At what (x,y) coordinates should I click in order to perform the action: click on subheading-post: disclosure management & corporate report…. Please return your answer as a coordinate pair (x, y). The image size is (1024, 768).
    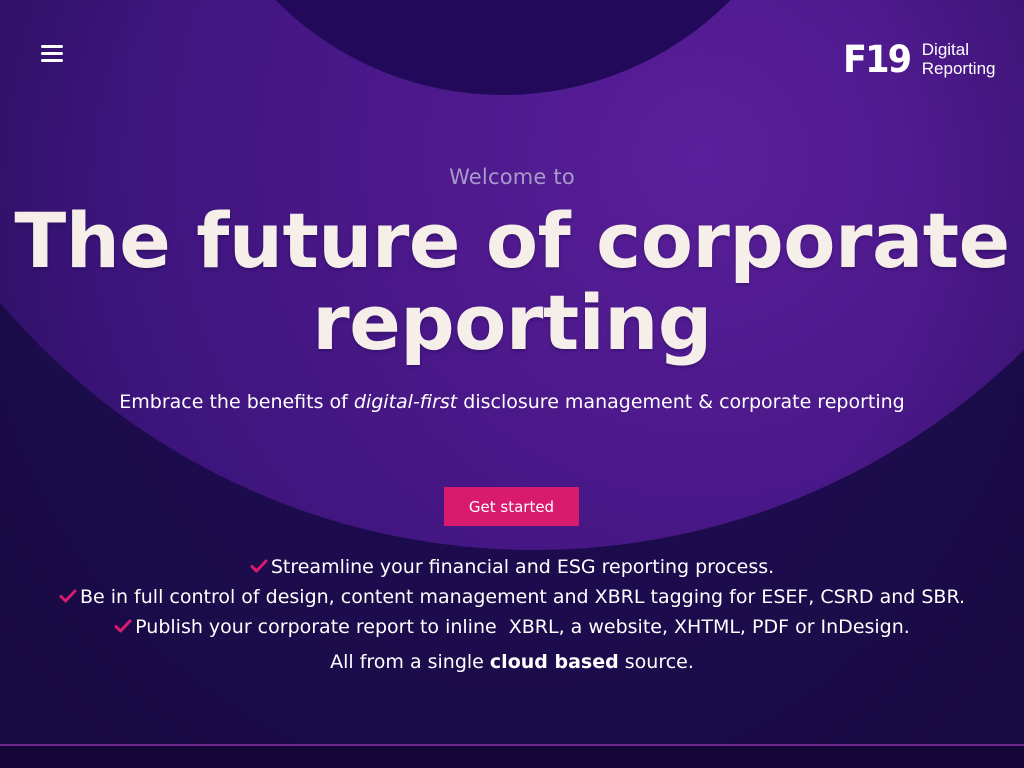
    Looking at the image, I should click on (681, 402).